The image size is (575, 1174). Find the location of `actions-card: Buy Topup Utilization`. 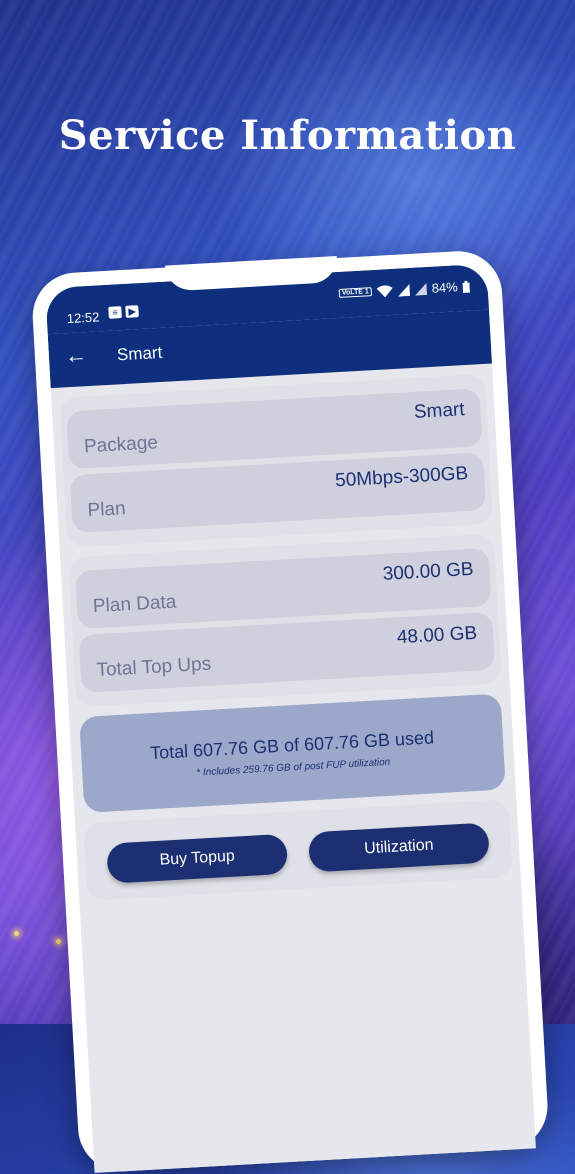

actions-card: Buy Topup Utilization is located at coordinates (298, 850).